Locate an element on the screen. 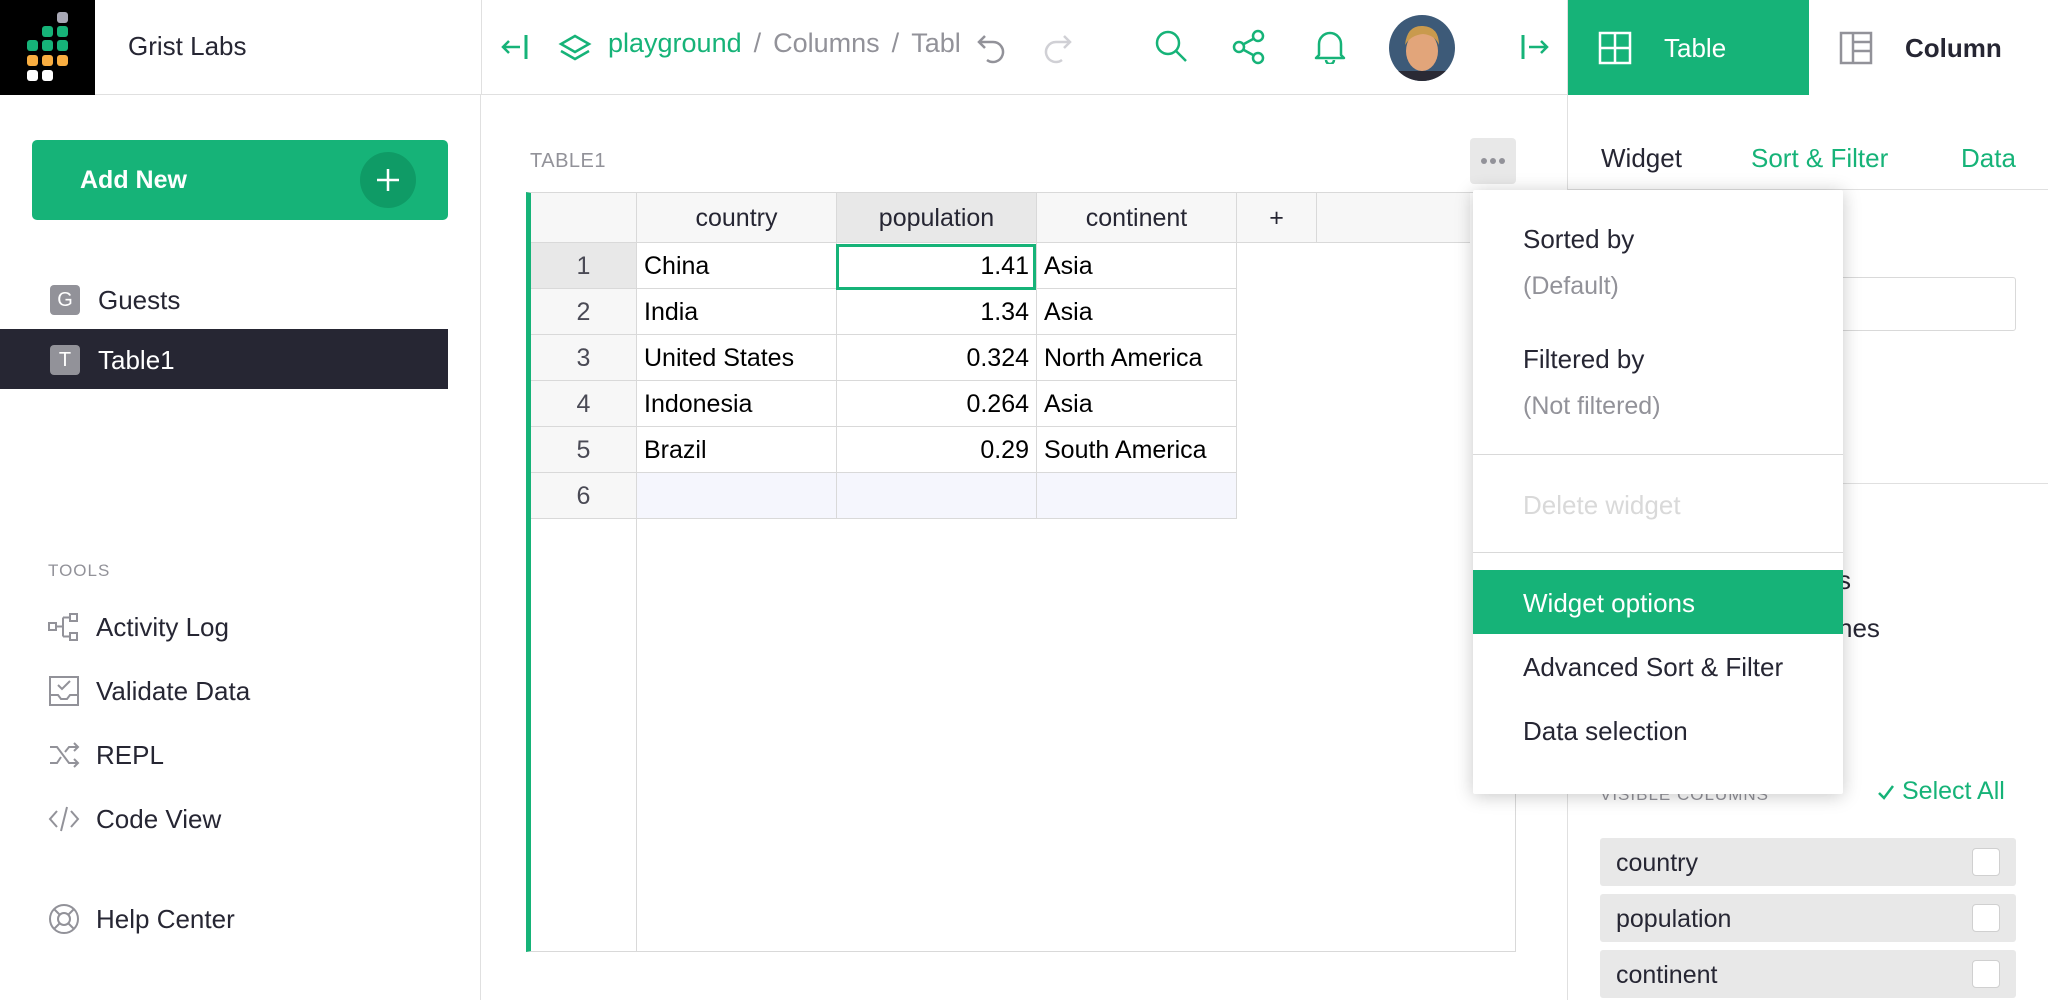 The height and width of the screenshot is (1000, 2048). filtered-by-label: Filtered by is located at coordinates (1584, 359).